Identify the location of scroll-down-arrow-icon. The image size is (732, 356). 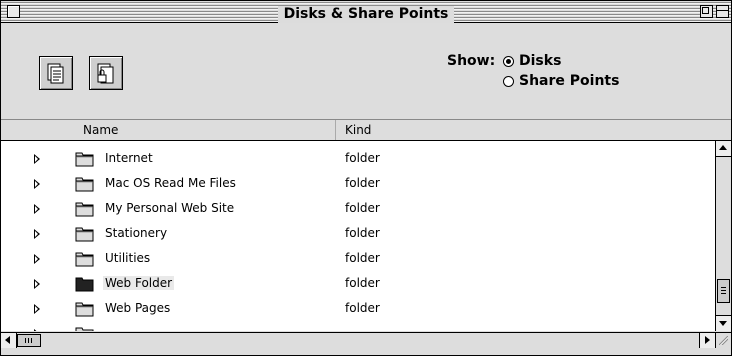
(723, 323).